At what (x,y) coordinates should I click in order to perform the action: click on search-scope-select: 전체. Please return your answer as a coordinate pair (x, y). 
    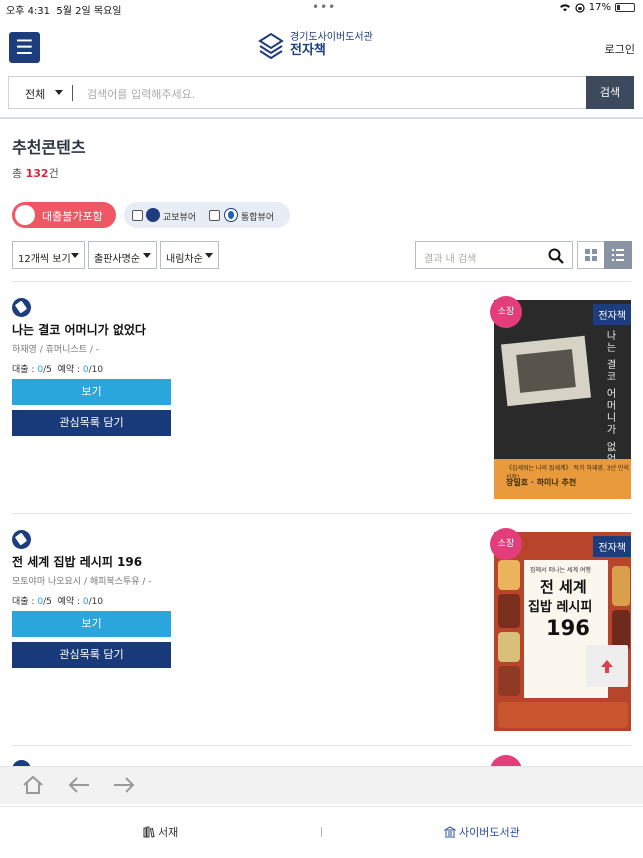
    Looking at the image, I should click on (35, 94).